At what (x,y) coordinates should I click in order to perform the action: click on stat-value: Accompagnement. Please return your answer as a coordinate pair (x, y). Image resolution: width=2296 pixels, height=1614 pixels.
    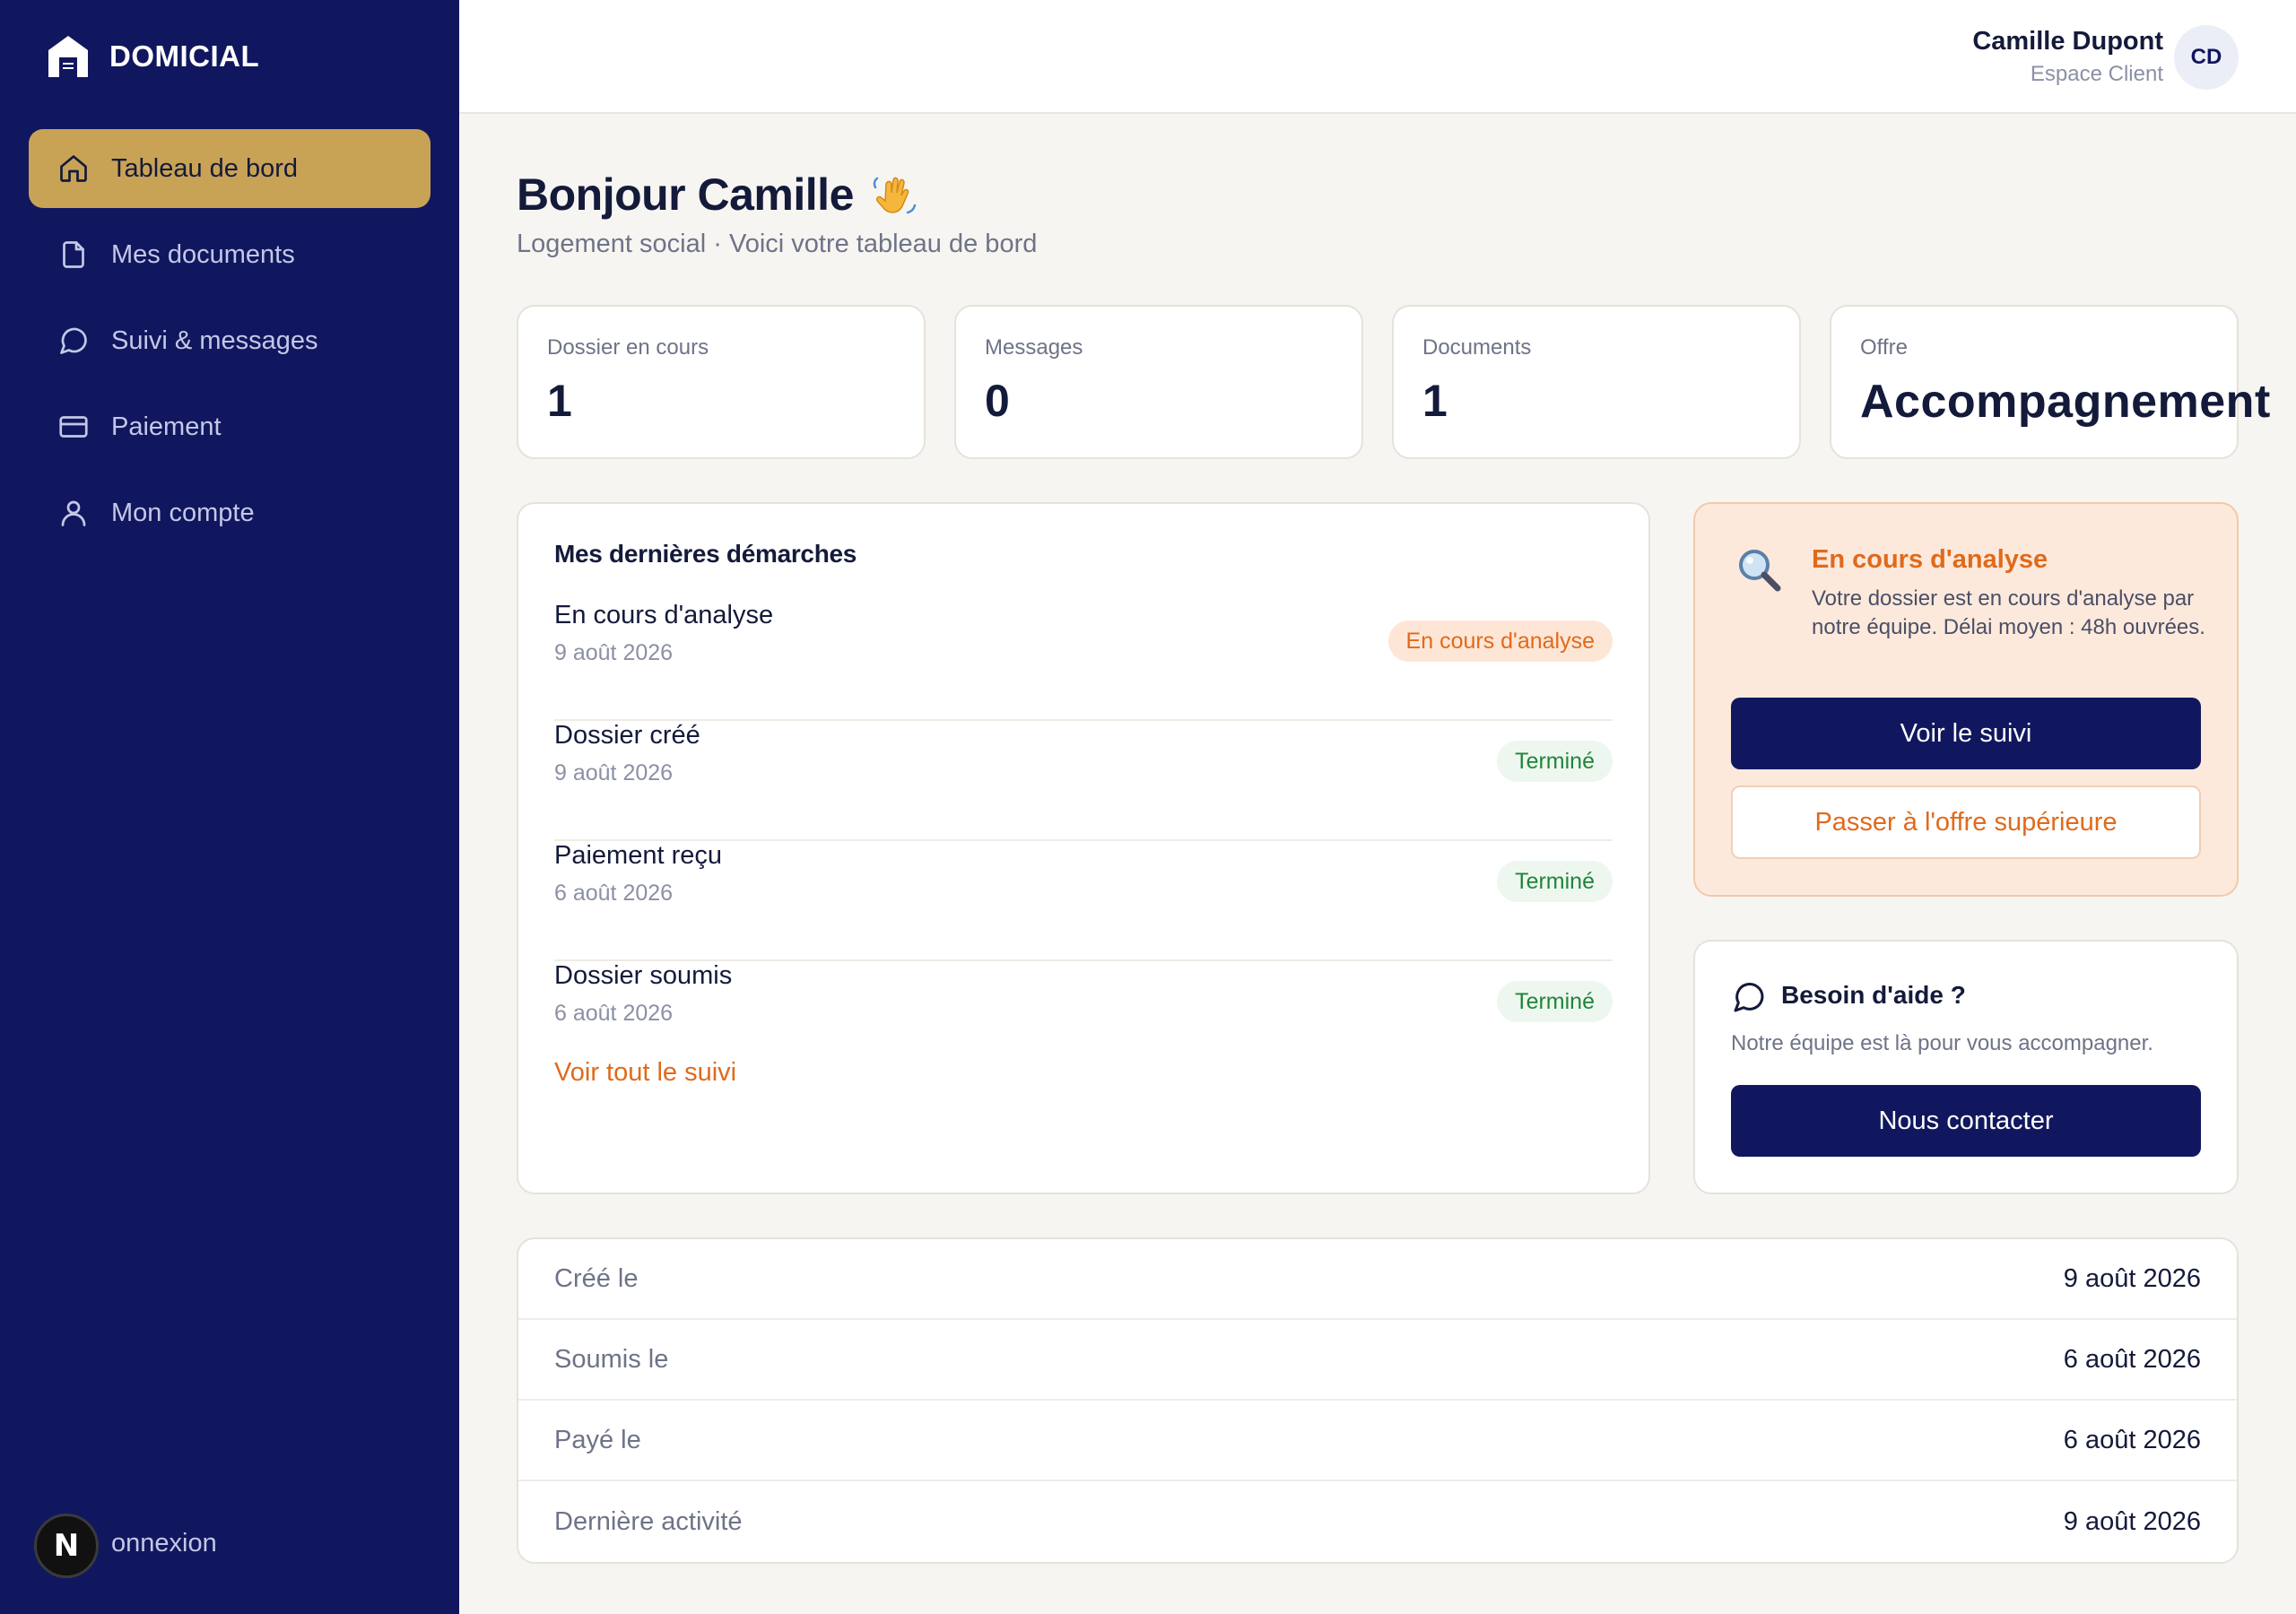
    Looking at the image, I should click on (2065, 402).